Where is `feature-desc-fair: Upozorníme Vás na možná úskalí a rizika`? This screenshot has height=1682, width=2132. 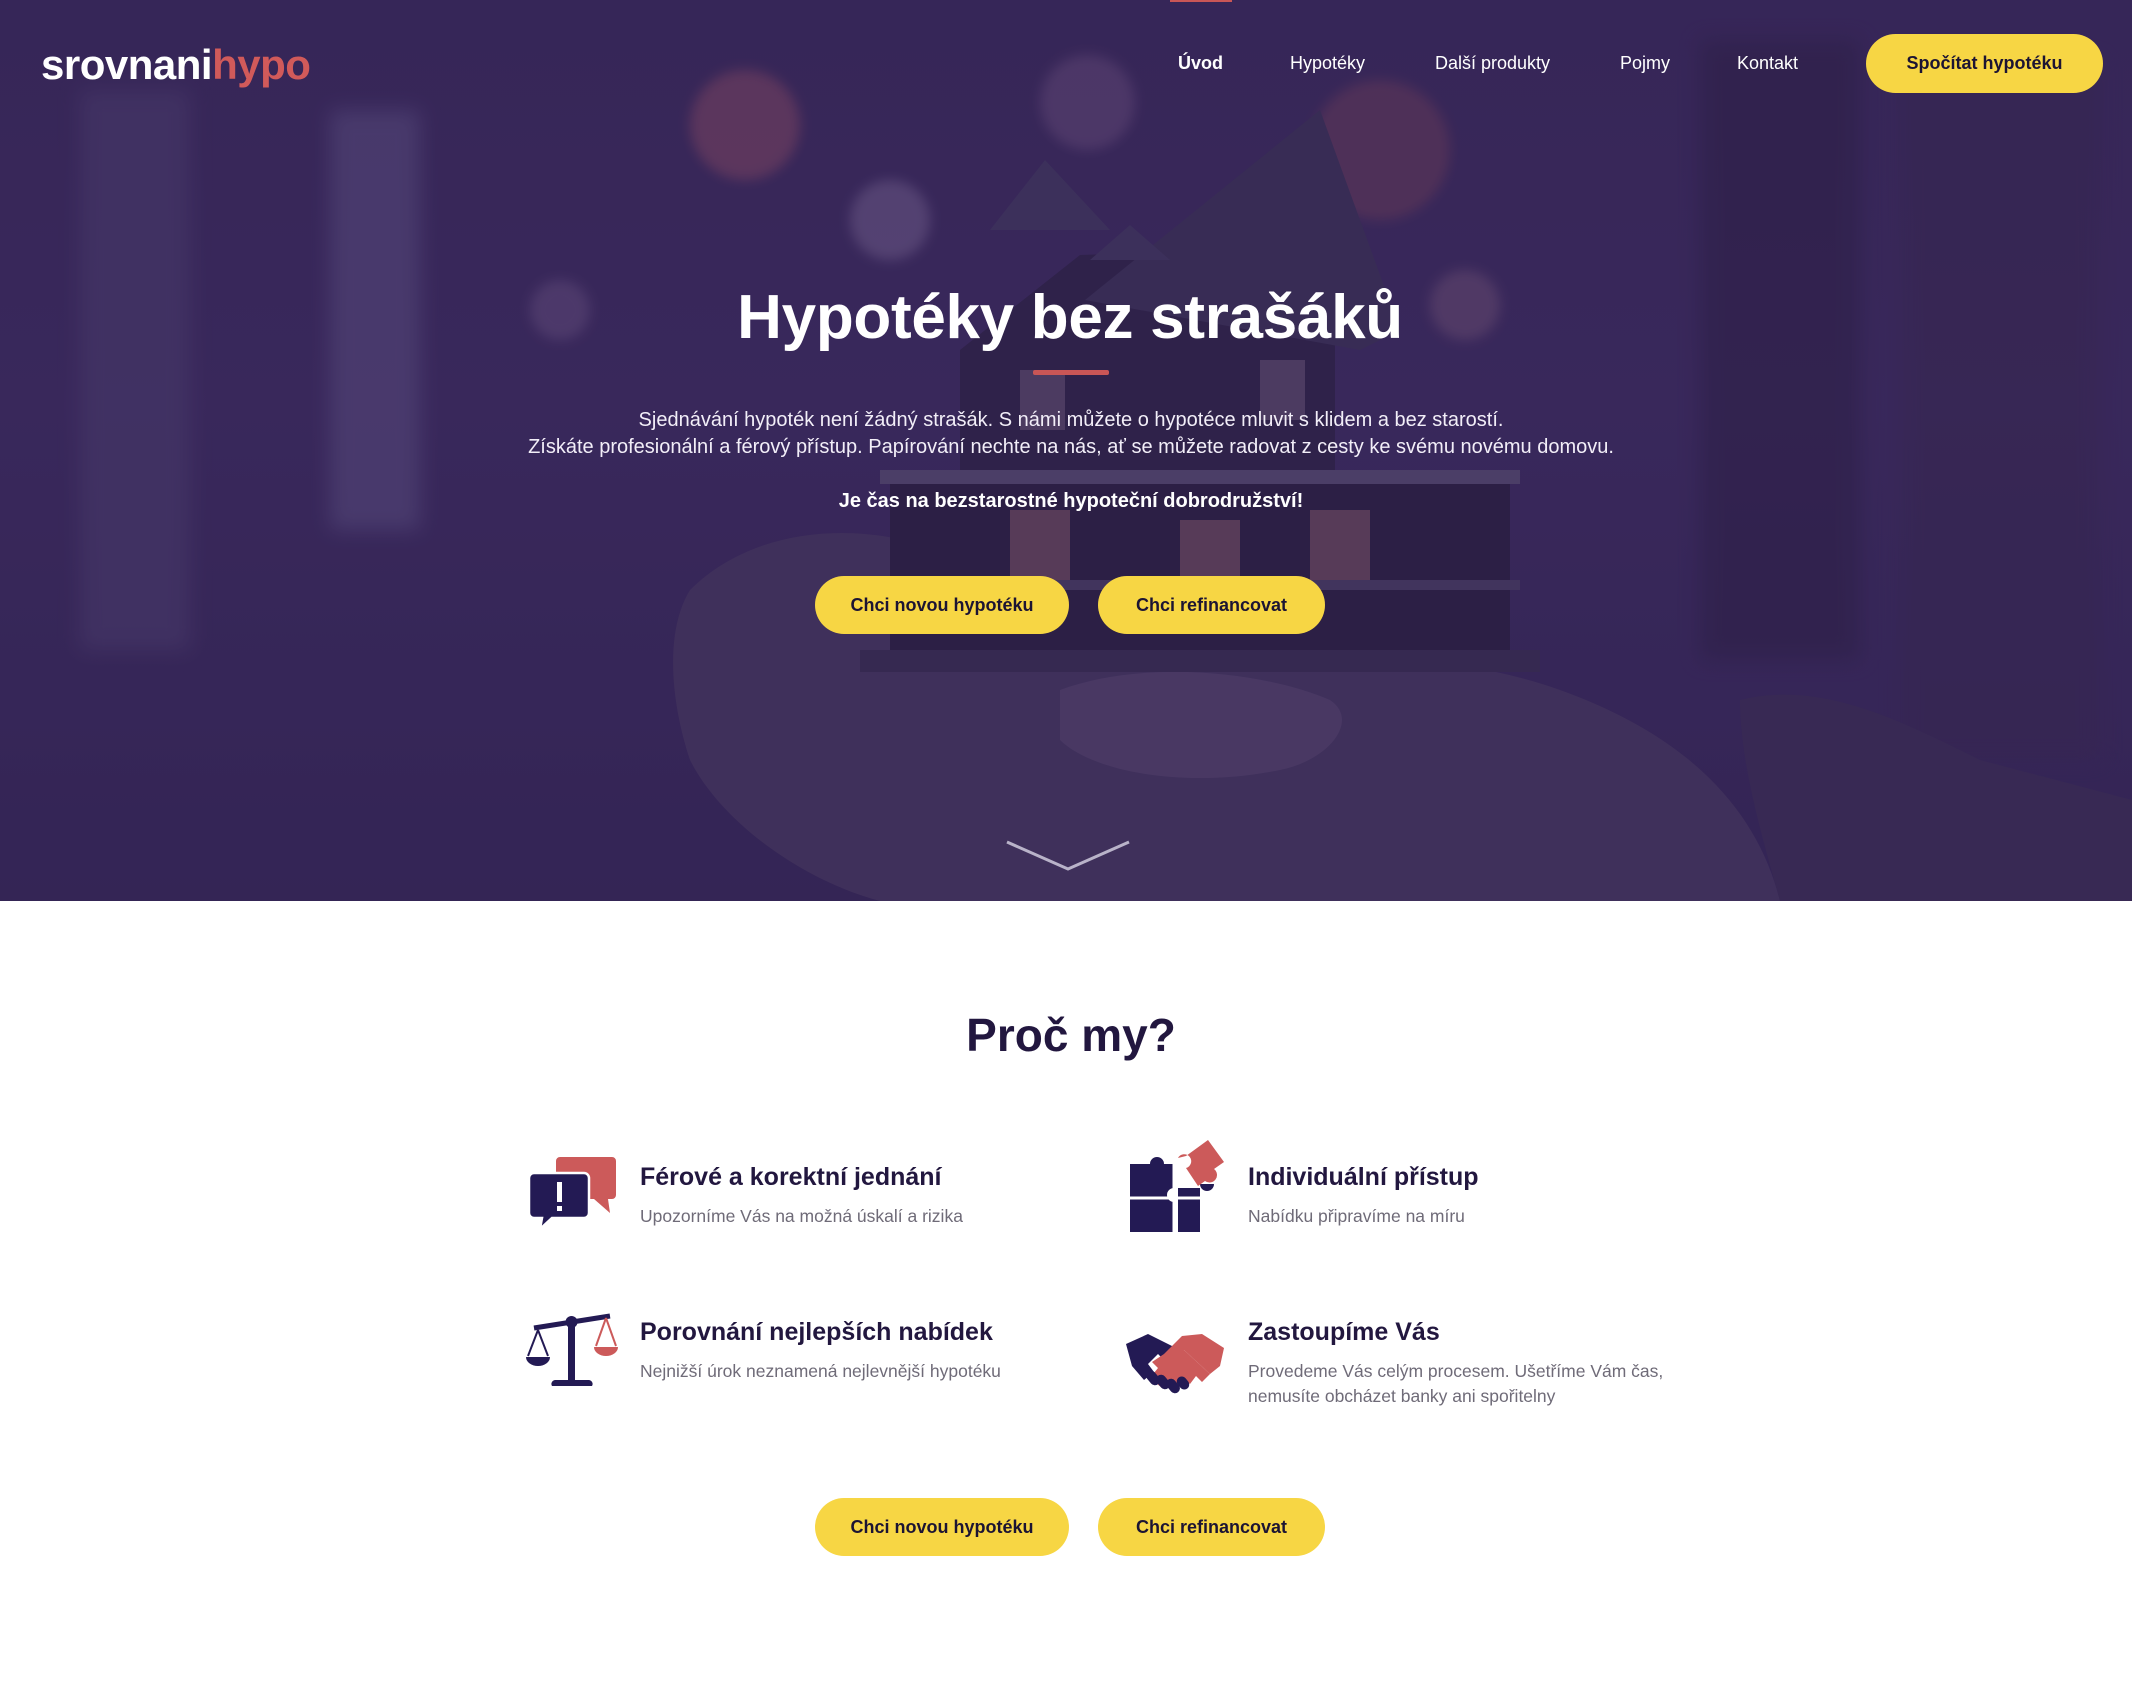
feature-desc-fair: Upozorníme Vás na možná úskalí a rizika is located at coordinates (801, 1216).